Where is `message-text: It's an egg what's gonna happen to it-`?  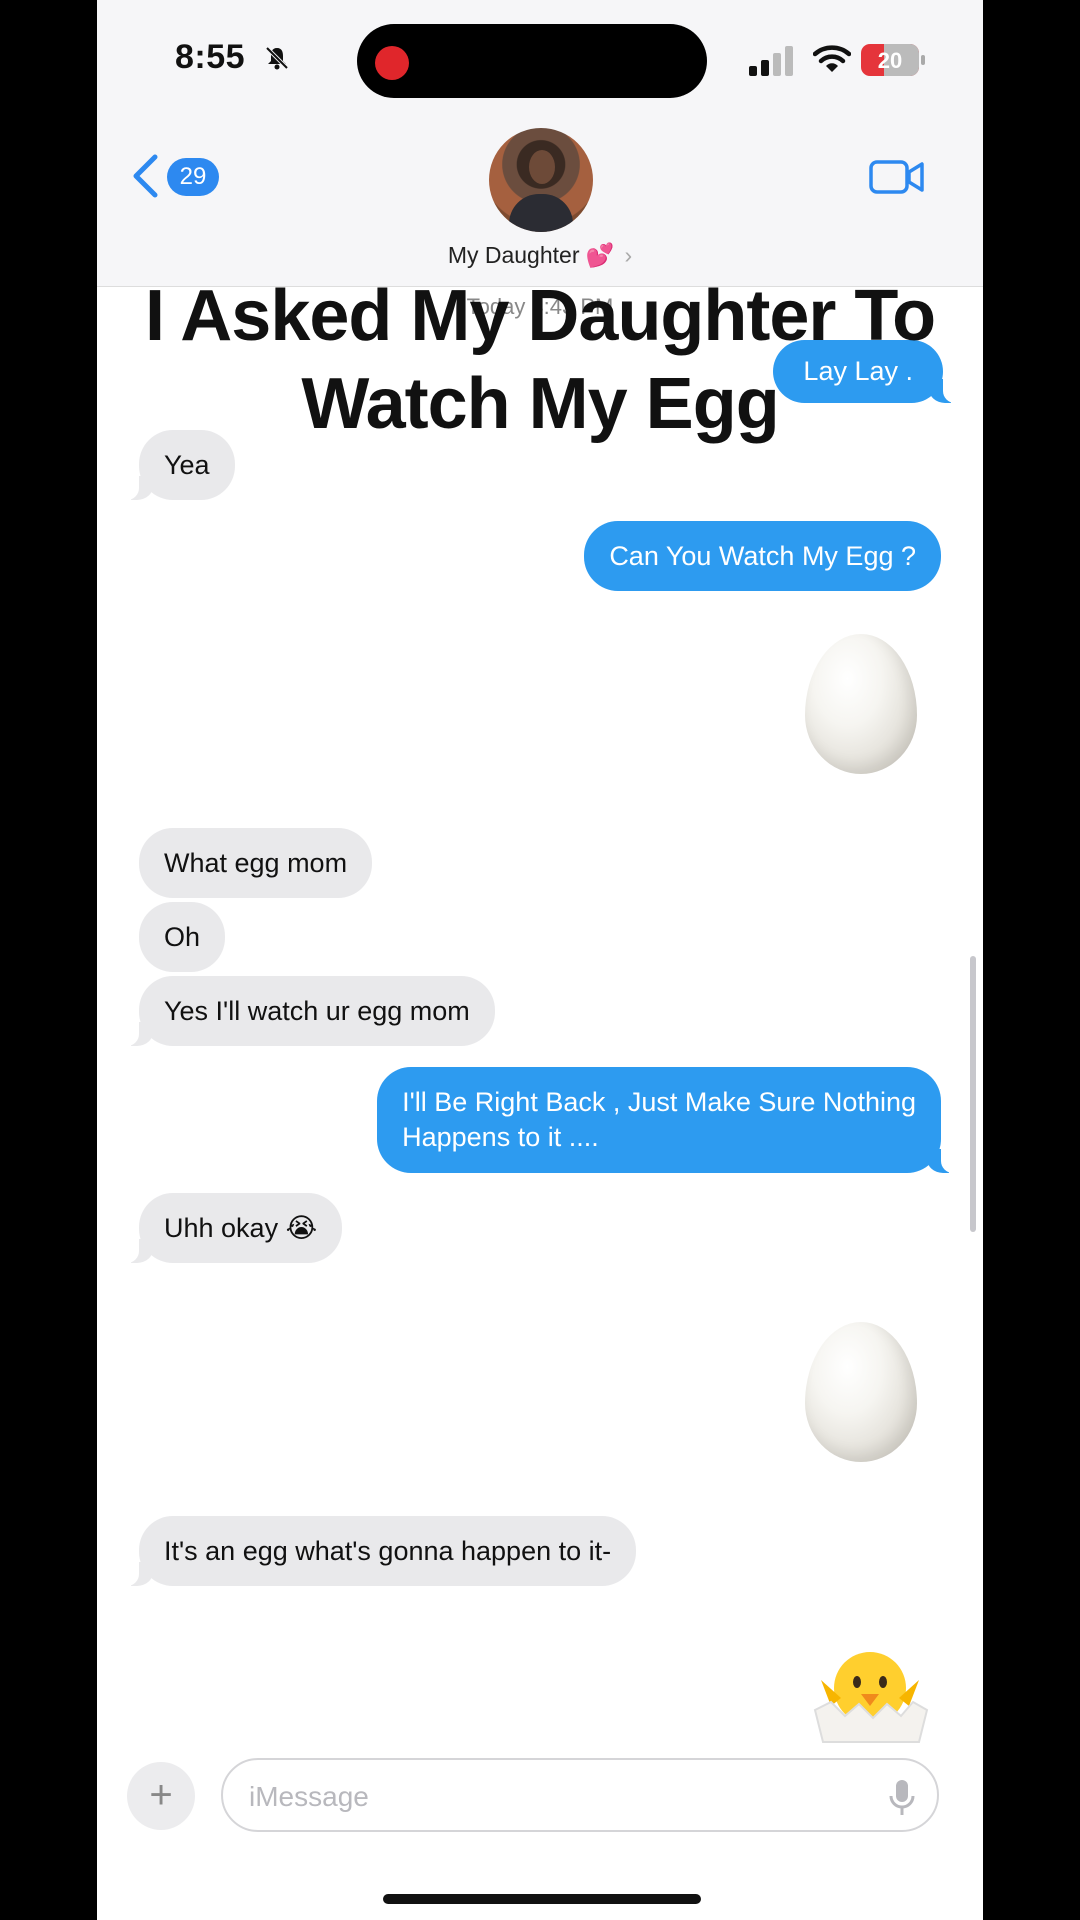
message-text: It's an egg what's gonna happen to it- is located at coordinates (388, 1551).